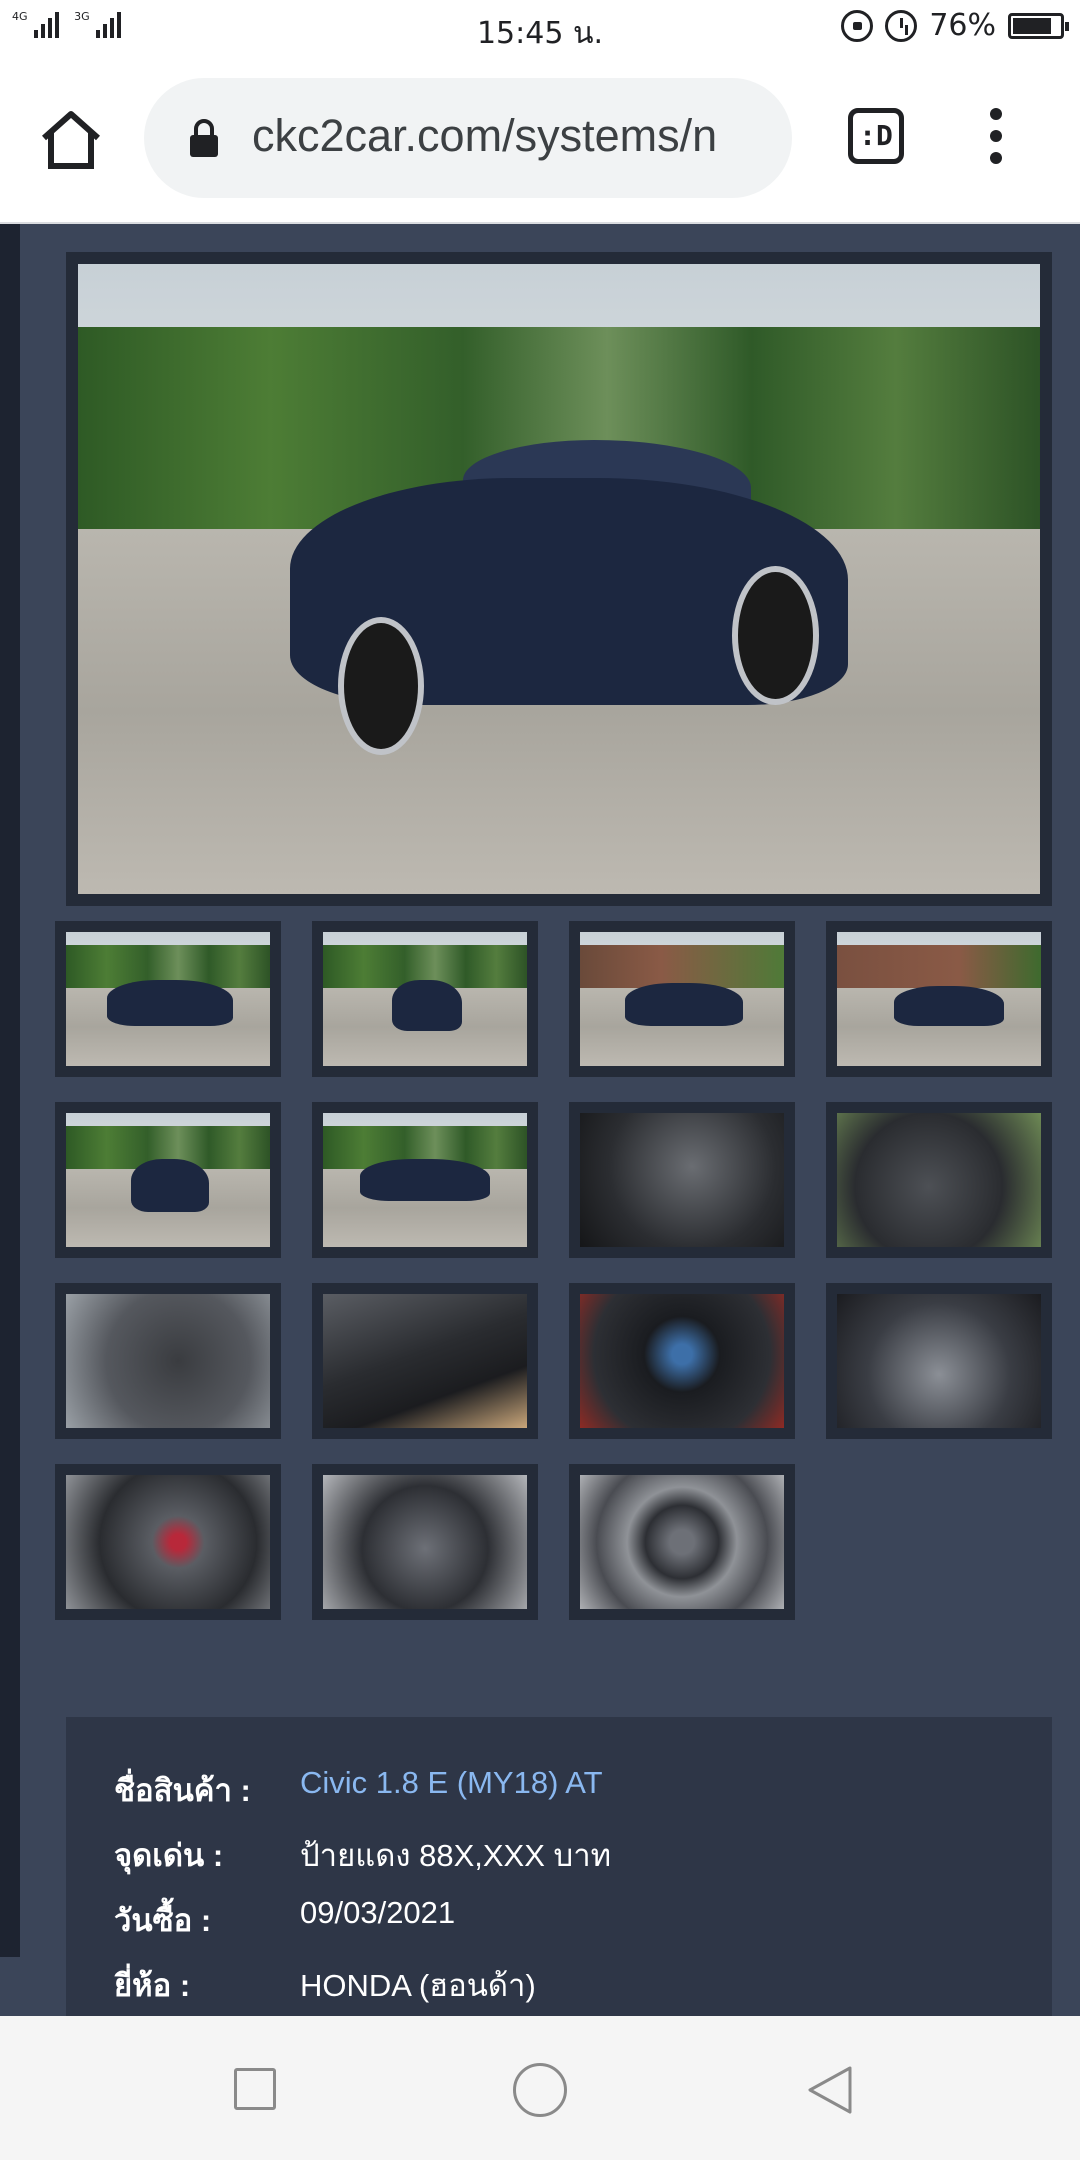  What do you see at coordinates (901, 25) in the screenshot?
I see `alarm-icon` at bounding box center [901, 25].